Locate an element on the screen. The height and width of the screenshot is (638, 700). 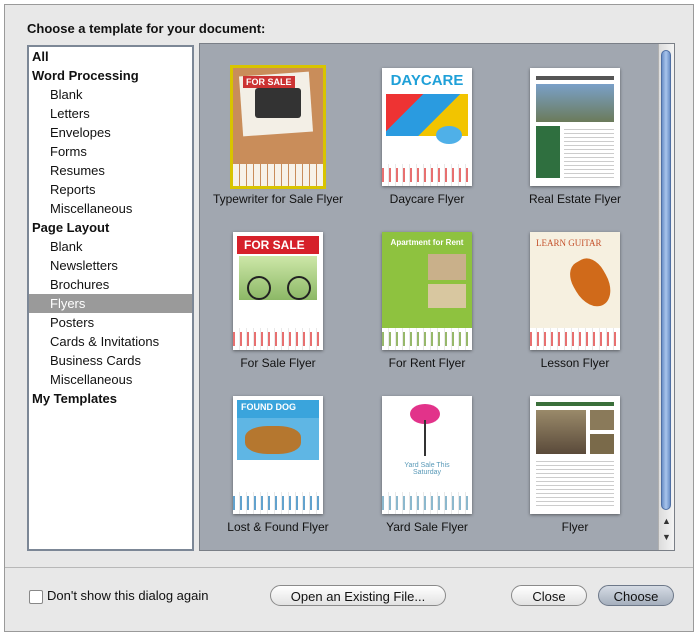
template-thumbnail: LEARN GUITAR is located at coordinates (575, 291).